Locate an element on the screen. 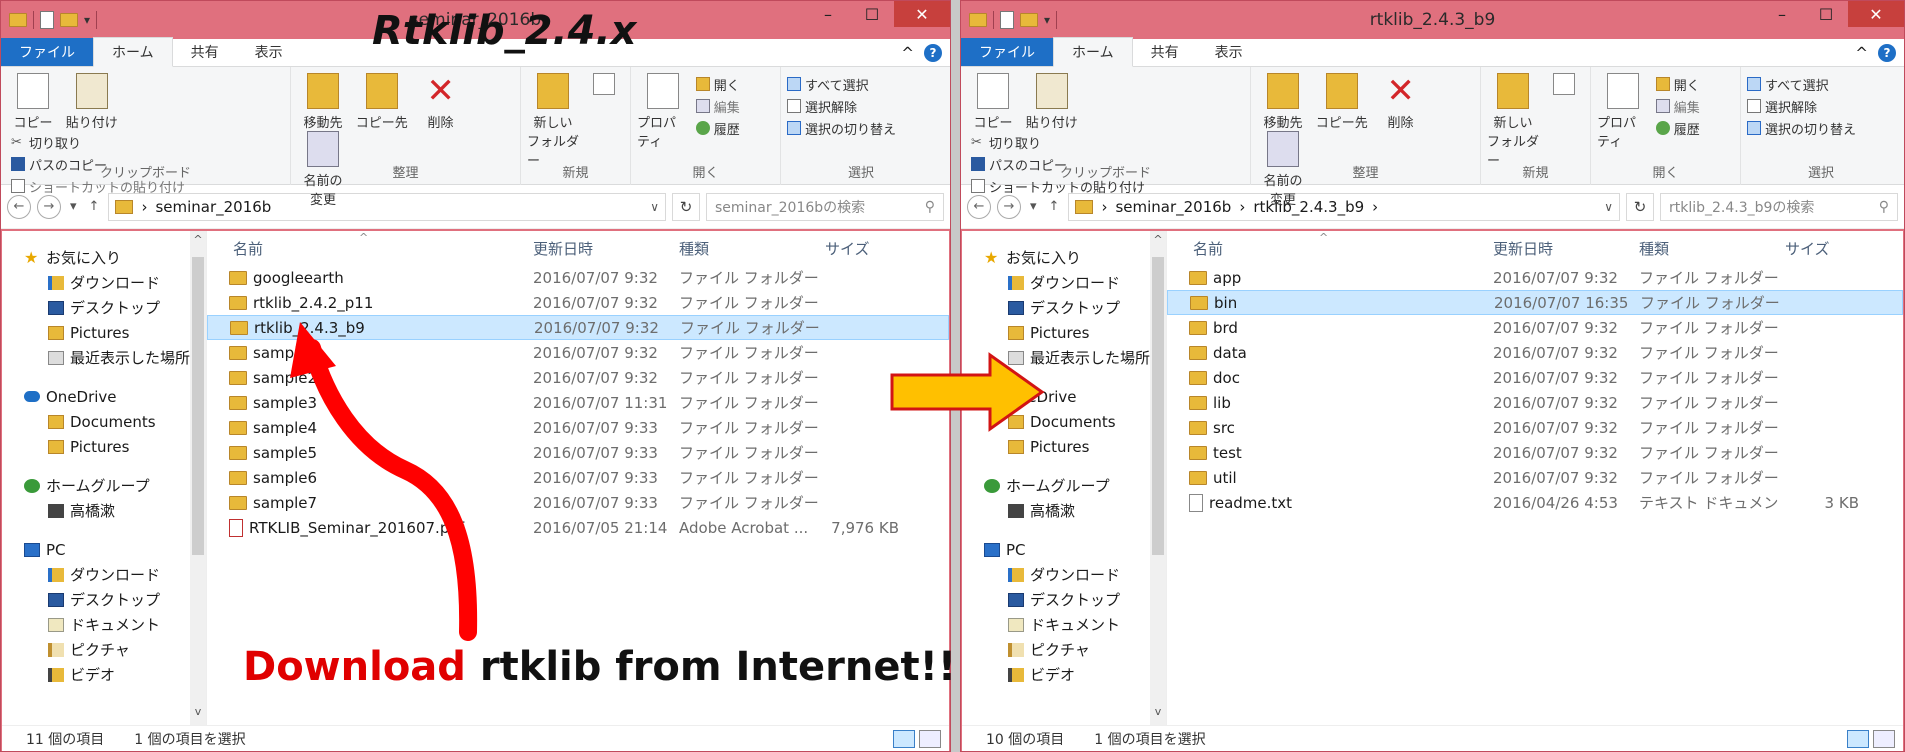 The width and height of the screenshot is (1905, 752). paste-button: 貼り付け is located at coordinates (1052, 102).